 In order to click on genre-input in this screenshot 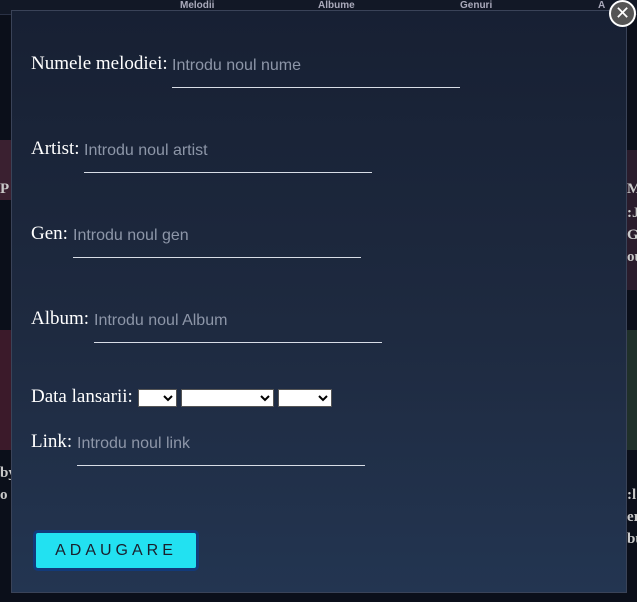, I will do `click(217, 241)`.